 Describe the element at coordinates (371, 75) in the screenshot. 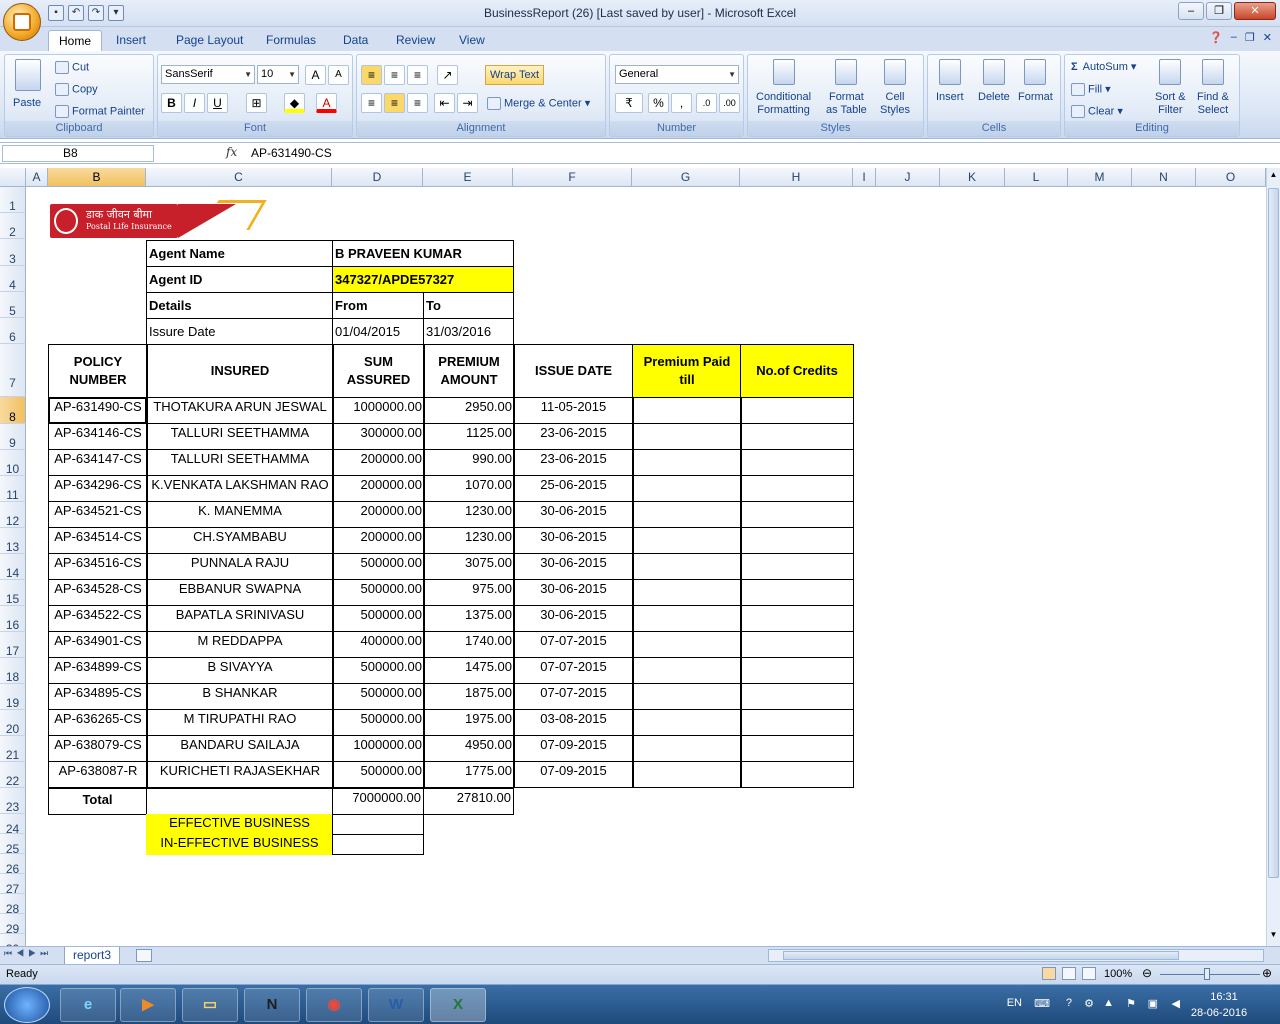

I see `align-top-icon: ≡` at that location.